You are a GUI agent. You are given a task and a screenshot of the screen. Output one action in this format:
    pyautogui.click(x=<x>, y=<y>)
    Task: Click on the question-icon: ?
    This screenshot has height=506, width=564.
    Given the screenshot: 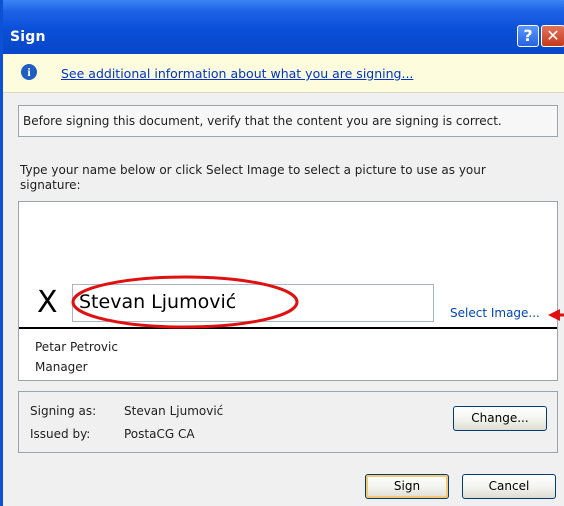 What is the action you would take?
    pyautogui.click(x=528, y=35)
    